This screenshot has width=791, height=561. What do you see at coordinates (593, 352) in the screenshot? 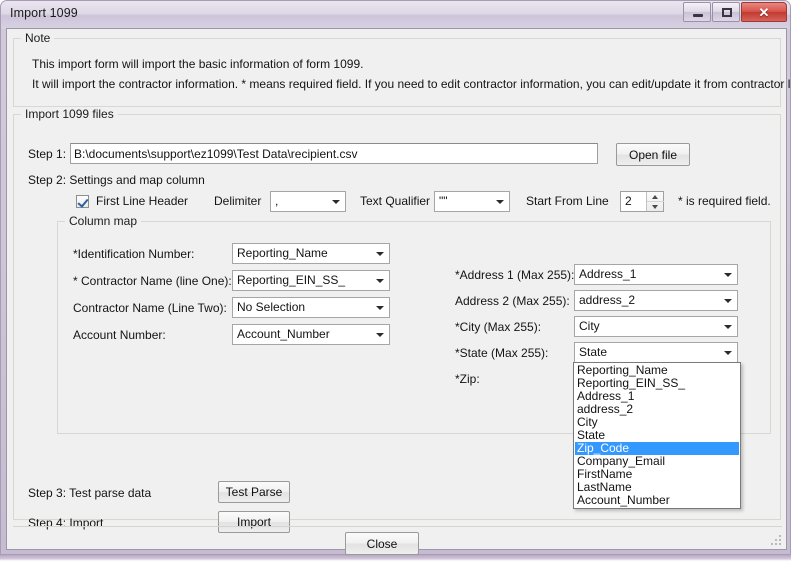
I see `state-value: State` at bounding box center [593, 352].